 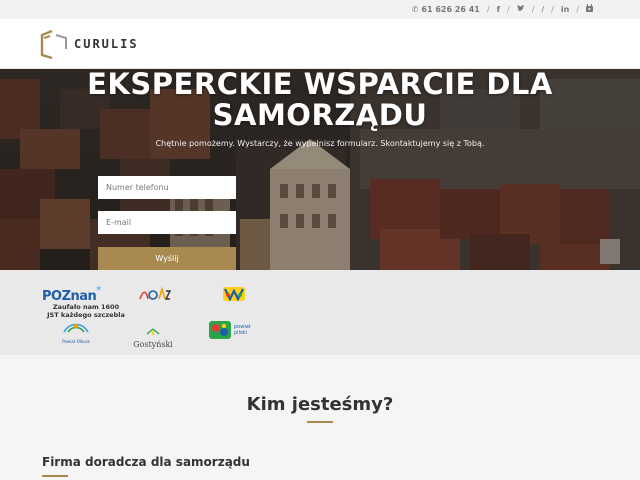 What do you see at coordinates (76, 332) in the screenshot?
I see `powiat-olkusz-logo: Powiat Olkusz` at bounding box center [76, 332].